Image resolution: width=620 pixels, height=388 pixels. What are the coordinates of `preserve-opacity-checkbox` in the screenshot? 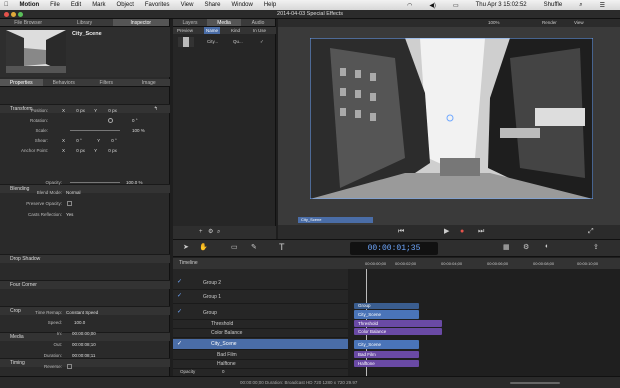 It's located at (69, 203).